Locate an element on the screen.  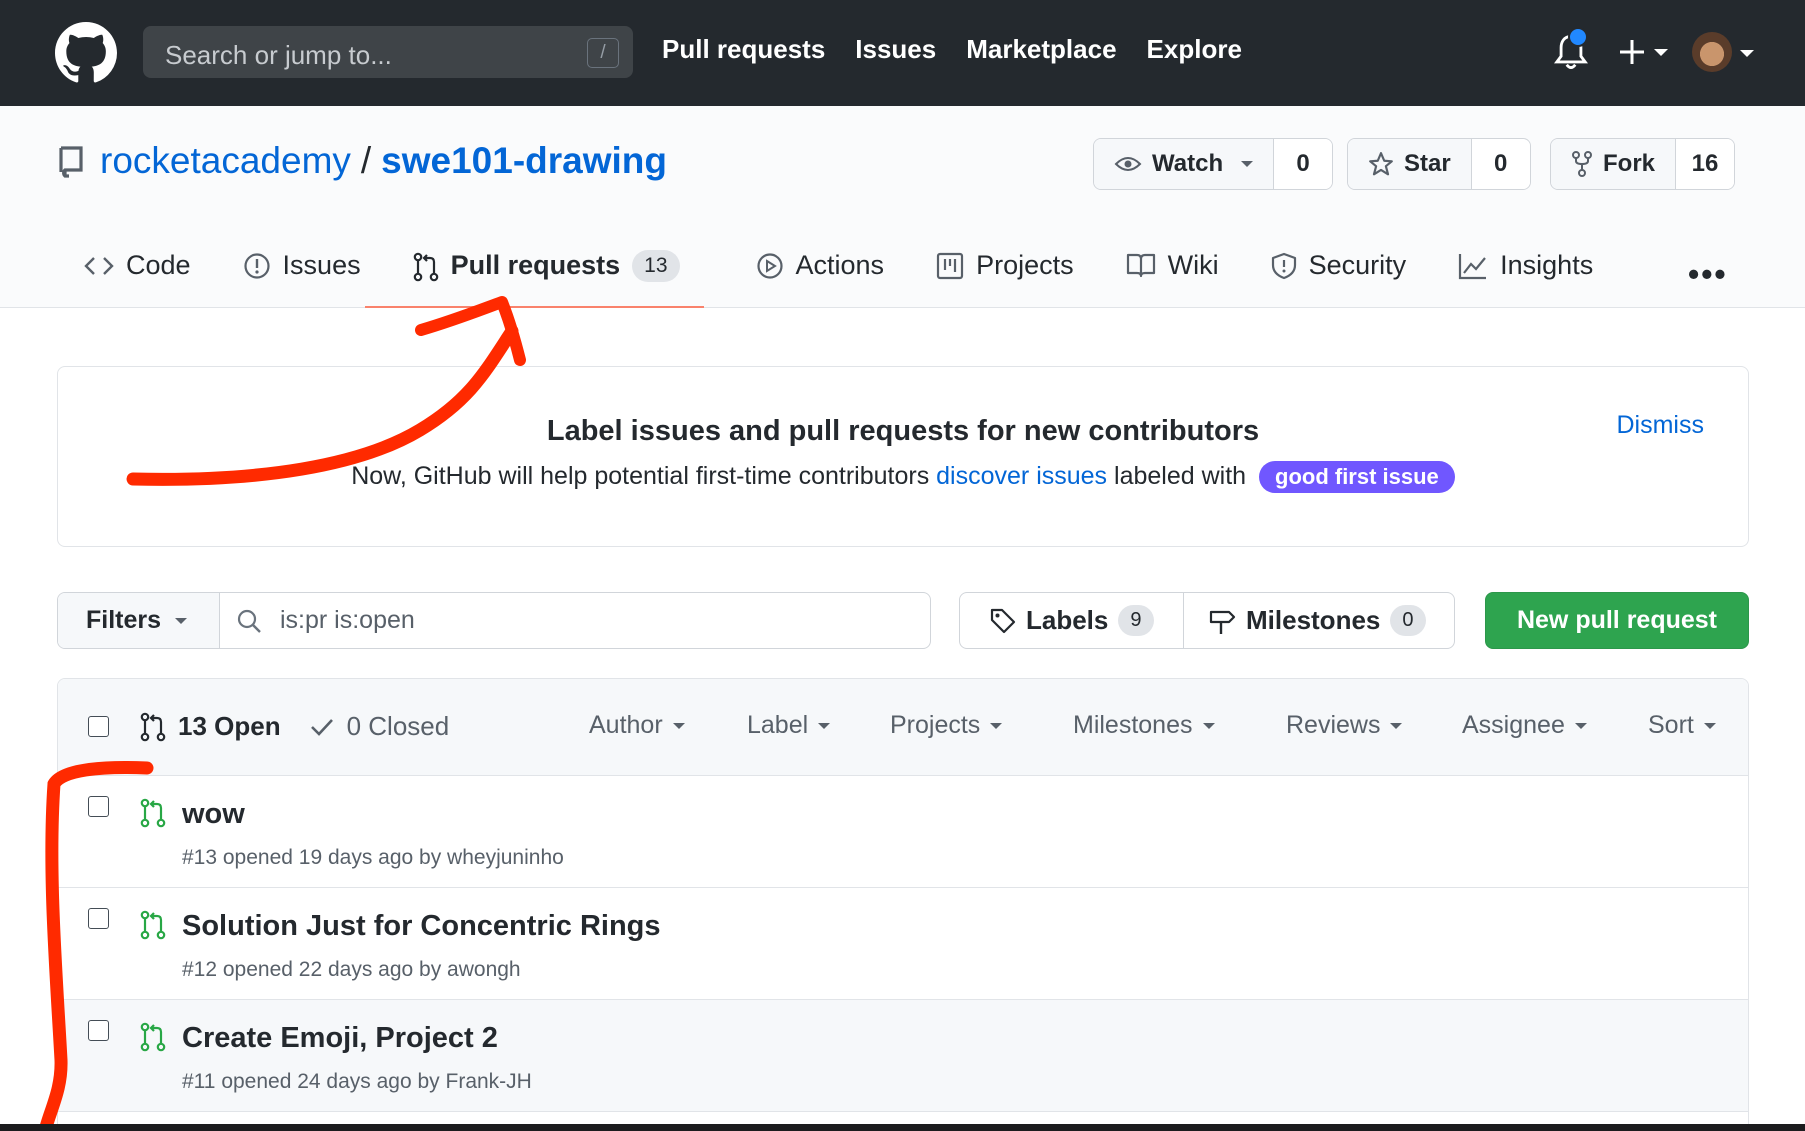
tab-label: Insights is located at coordinates (1547, 265).